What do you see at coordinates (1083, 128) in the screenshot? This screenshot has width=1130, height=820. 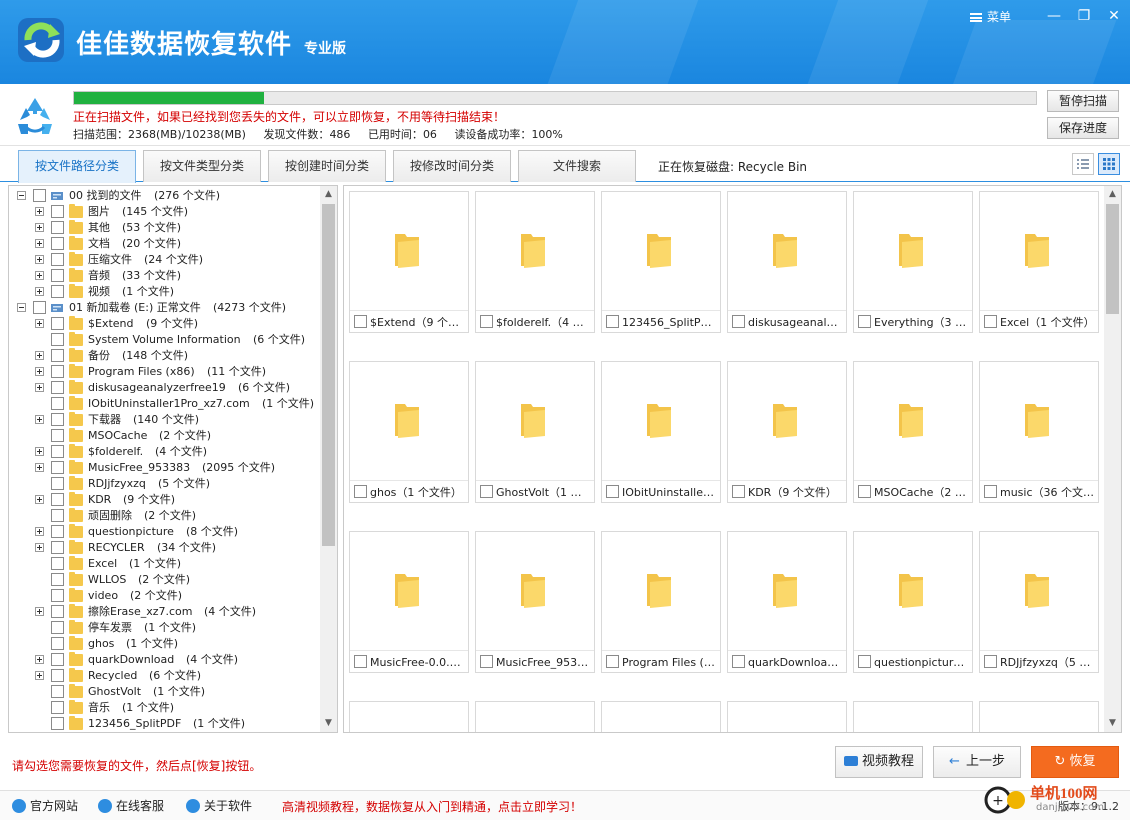 I see `save-progress-button: 保存进度` at bounding box center [1083, 128].